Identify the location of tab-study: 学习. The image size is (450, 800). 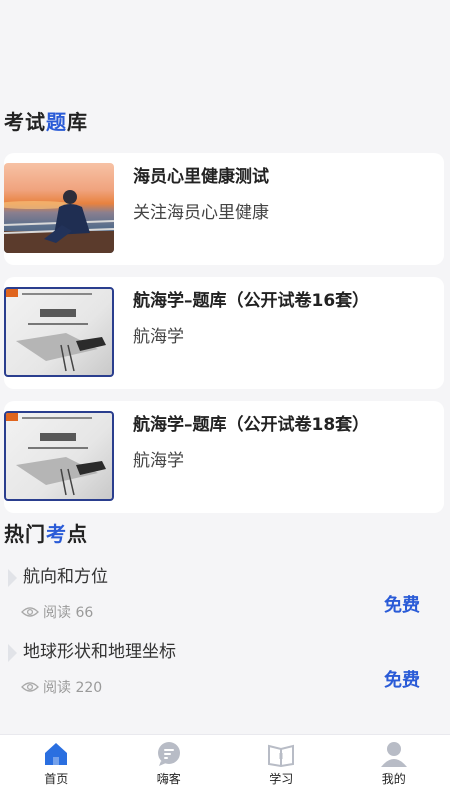
(281, 767).